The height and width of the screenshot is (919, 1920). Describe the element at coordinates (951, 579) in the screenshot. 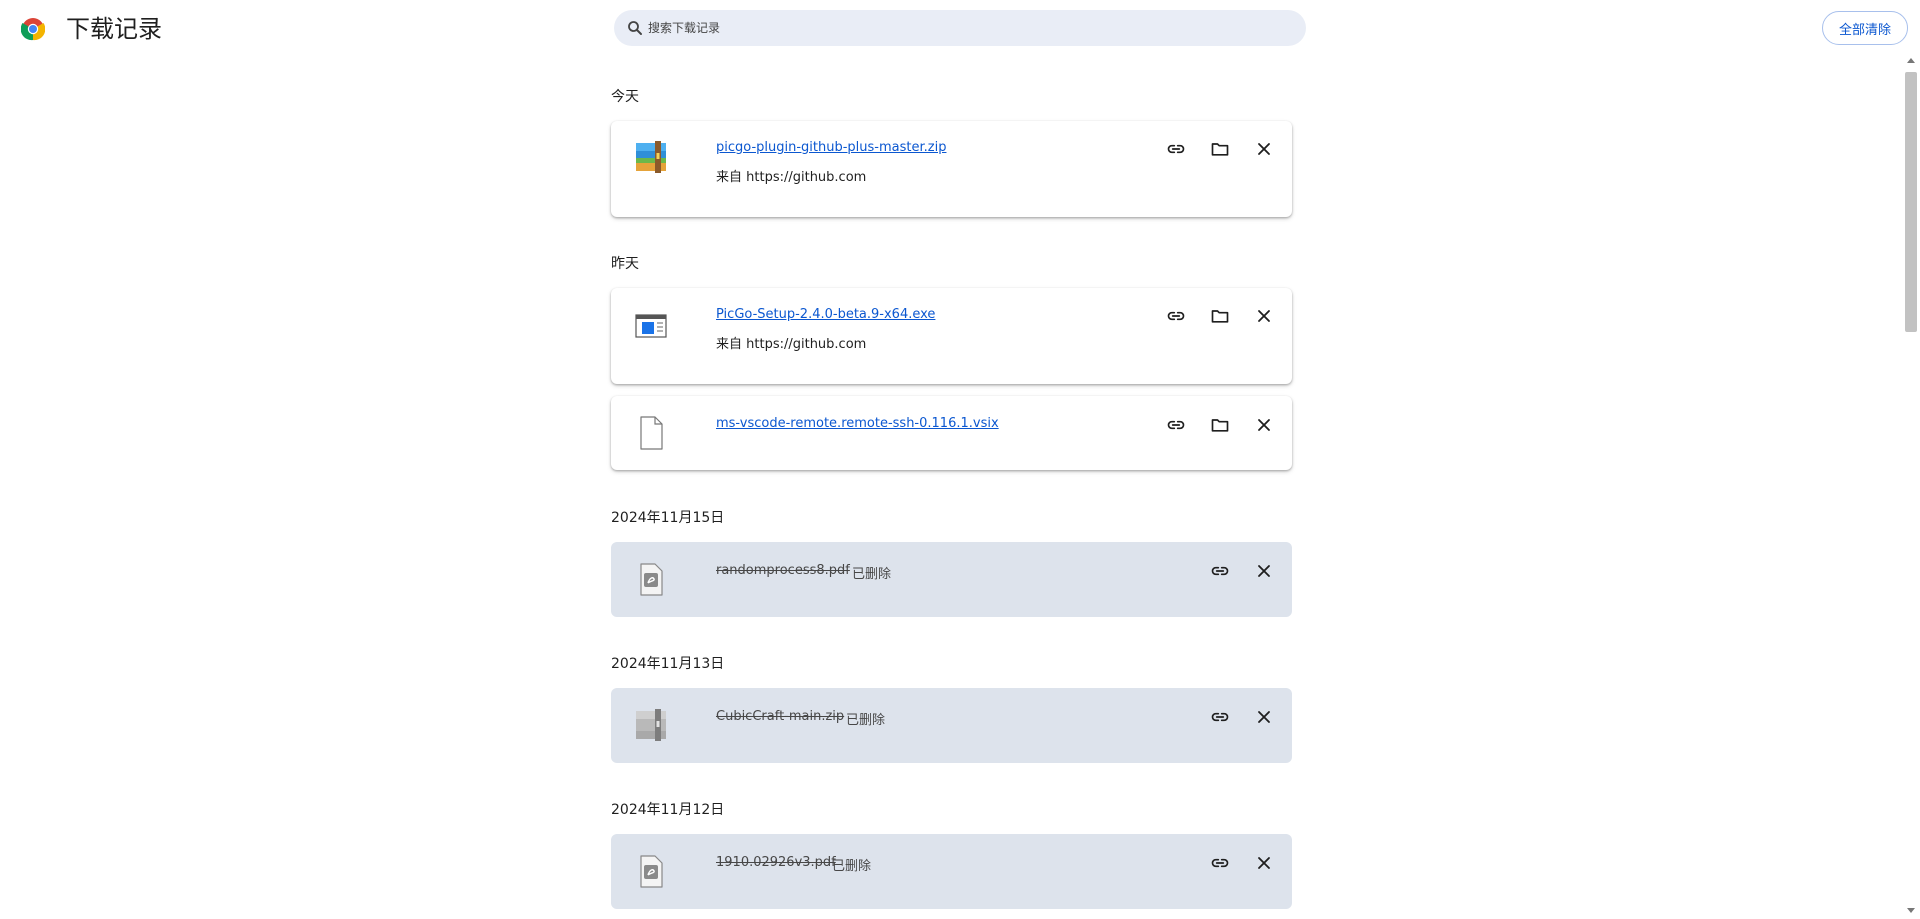

I see `download-item-deleted: randomprocess8.pdf 已删除` at that location.